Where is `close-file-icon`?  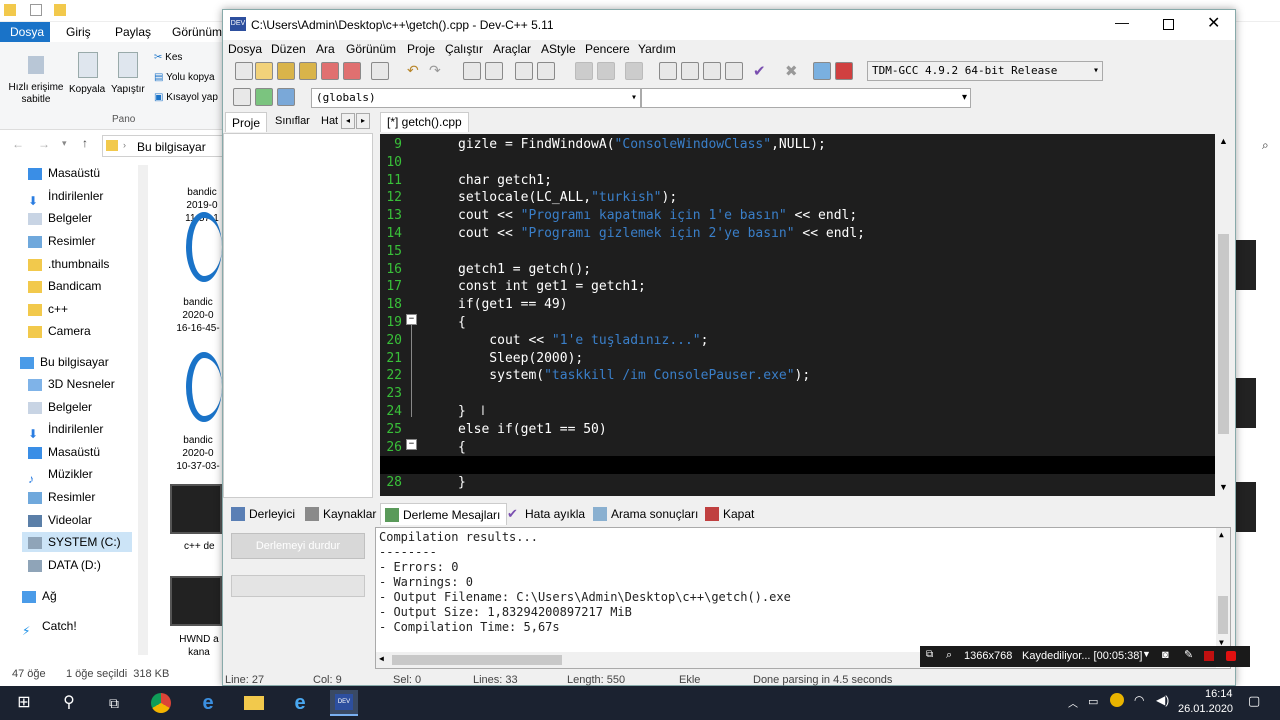
close-file-icon is located at coordinates (330, 71).